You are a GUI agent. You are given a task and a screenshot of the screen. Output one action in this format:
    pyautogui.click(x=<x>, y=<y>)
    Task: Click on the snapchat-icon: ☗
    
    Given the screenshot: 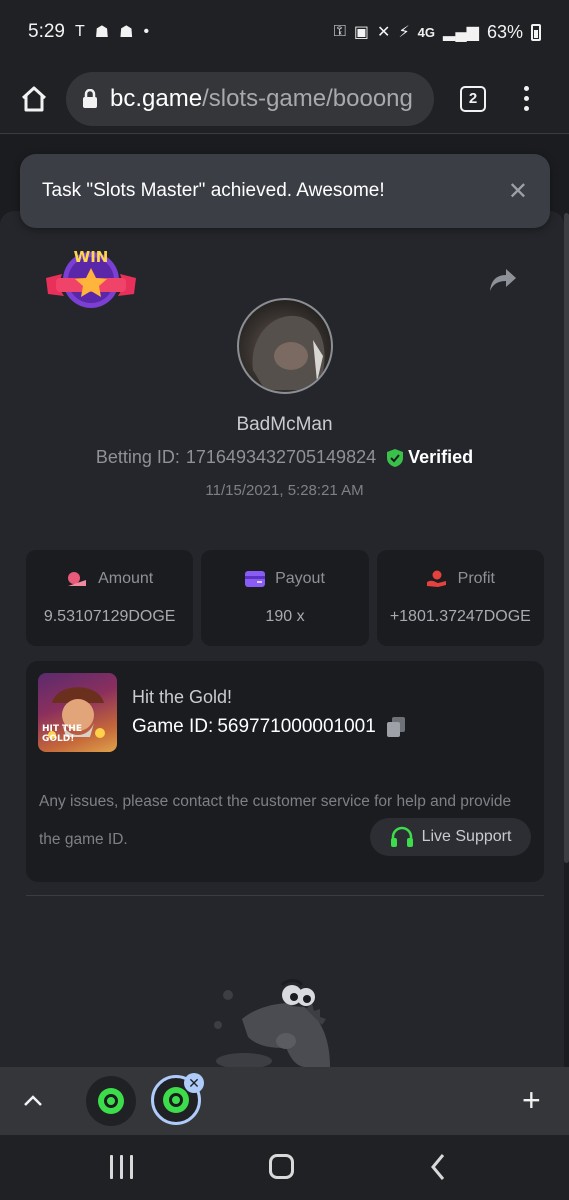 What is the action you would take?
    pyautogui.click(x=102, y=32)
    